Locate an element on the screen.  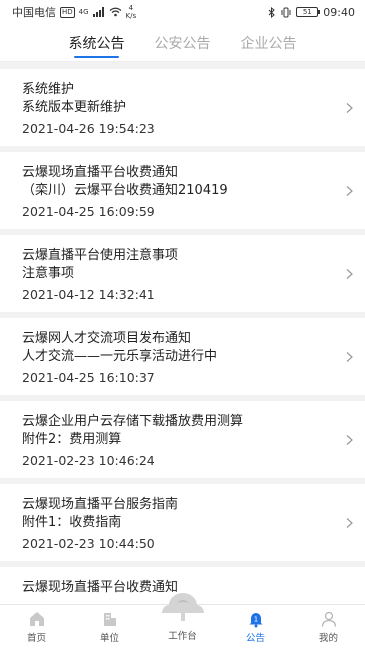
notice-title: 云爆企业用户云存储下载播放费用测算 is located at coordinates (133, 421).